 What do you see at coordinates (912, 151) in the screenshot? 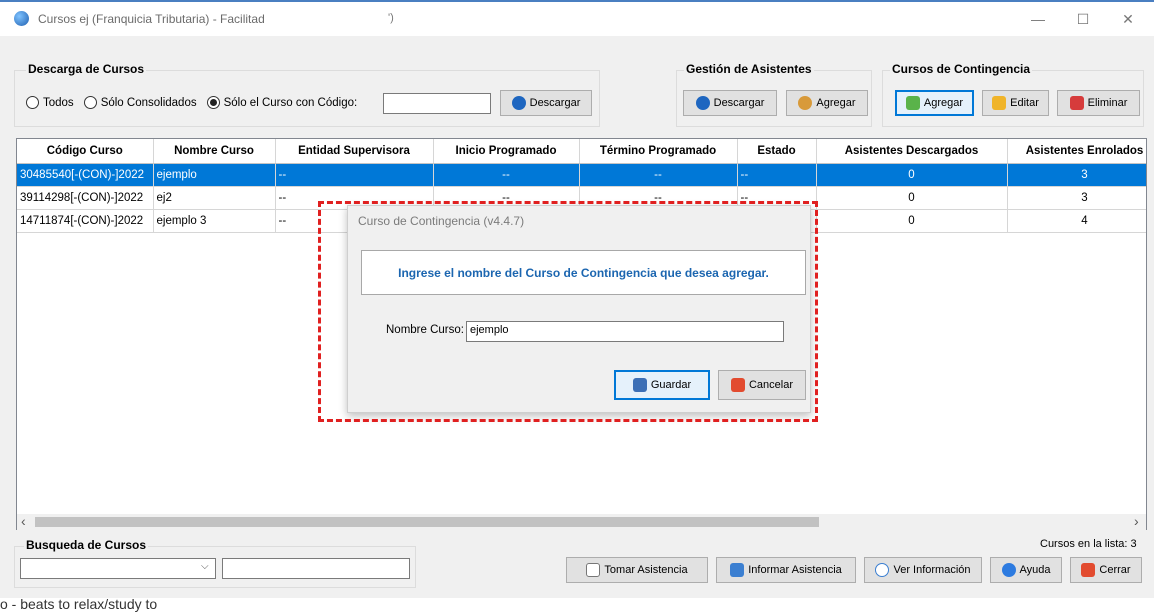
I see `column-header: Asistentes Descargados` at bounding box center [912, 151].